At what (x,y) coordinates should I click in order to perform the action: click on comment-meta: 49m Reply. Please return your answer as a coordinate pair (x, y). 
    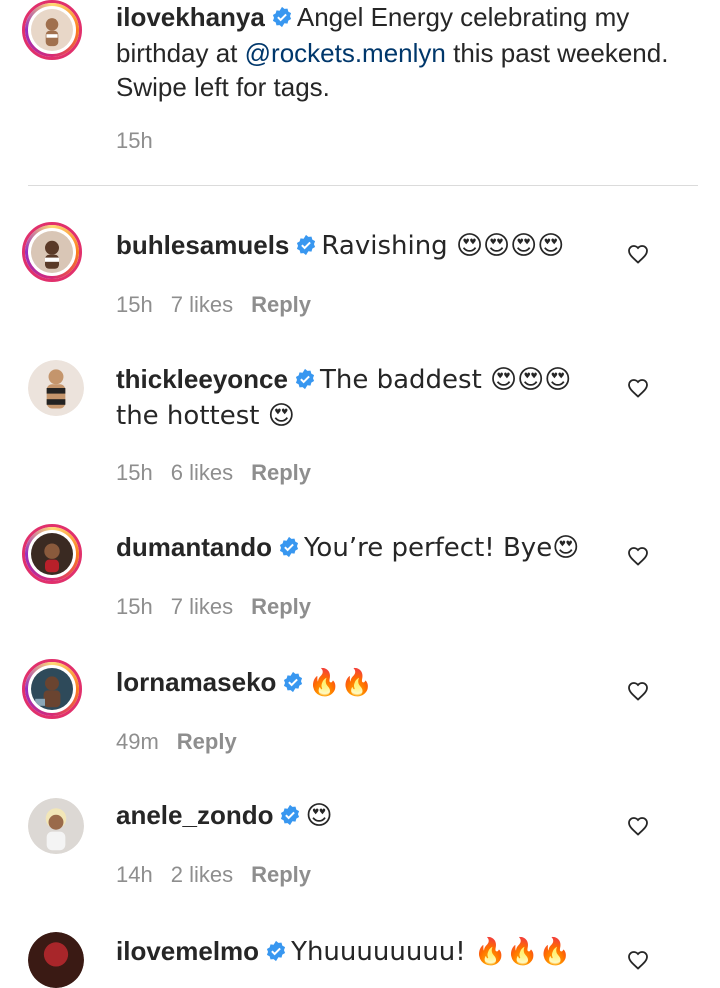
    Looking at the image, I should click on (185, 742).